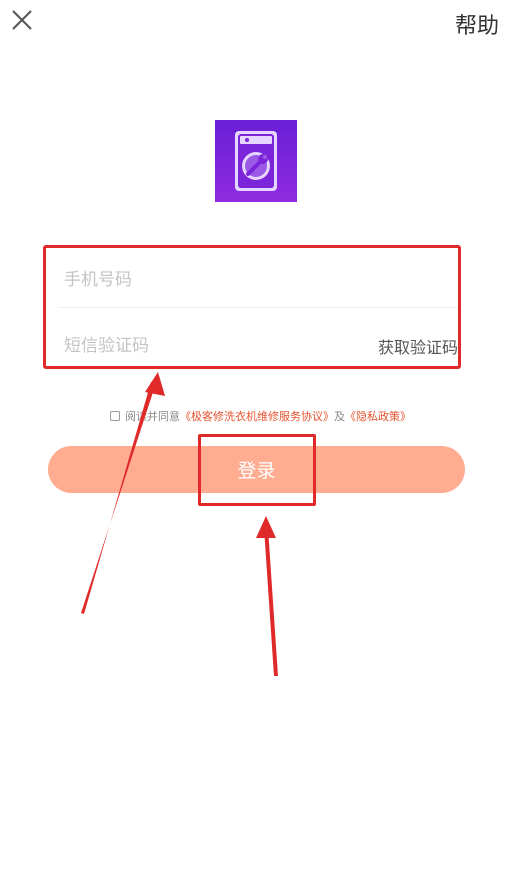 Image resolution: width=515 pixels, height=890 pixels. I want to click on washing-machine-wrench-icon, so click(256, 161).